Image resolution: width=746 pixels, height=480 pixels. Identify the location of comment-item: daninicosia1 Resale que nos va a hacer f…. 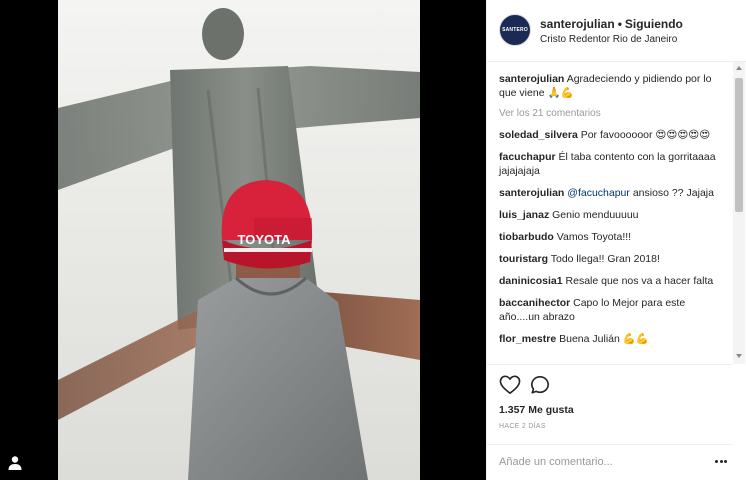
(612, 281).